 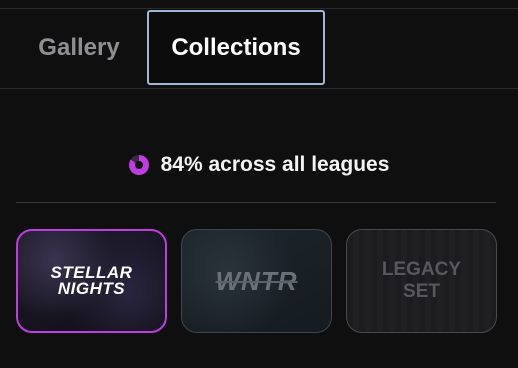 What do you see at coordinates (138, 165) in the screenshot?
I see `progress-ring-icon` at bounding box center [138, 165].